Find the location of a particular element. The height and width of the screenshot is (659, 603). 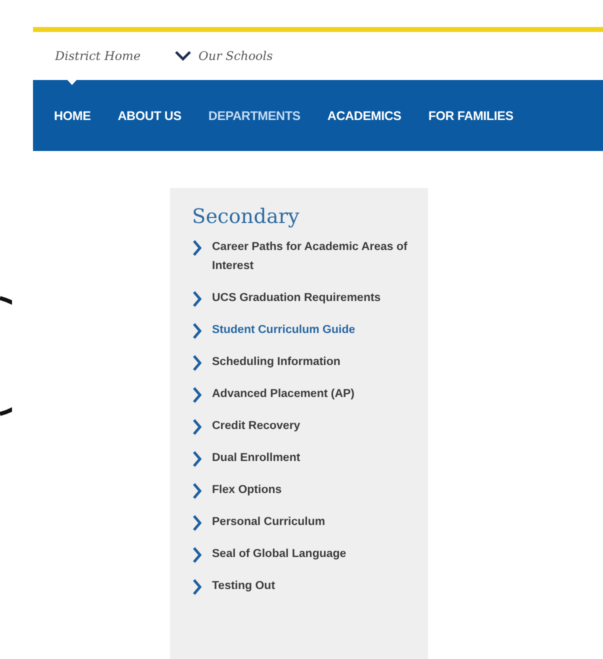

nav-tab: ABOUT US is located at coordinates (150, 115).